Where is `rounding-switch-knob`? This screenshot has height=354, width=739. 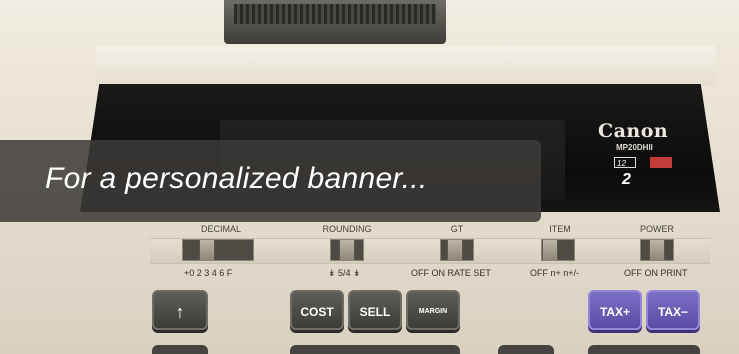
rounding-switch-knob is located at coordinates (347, 250).